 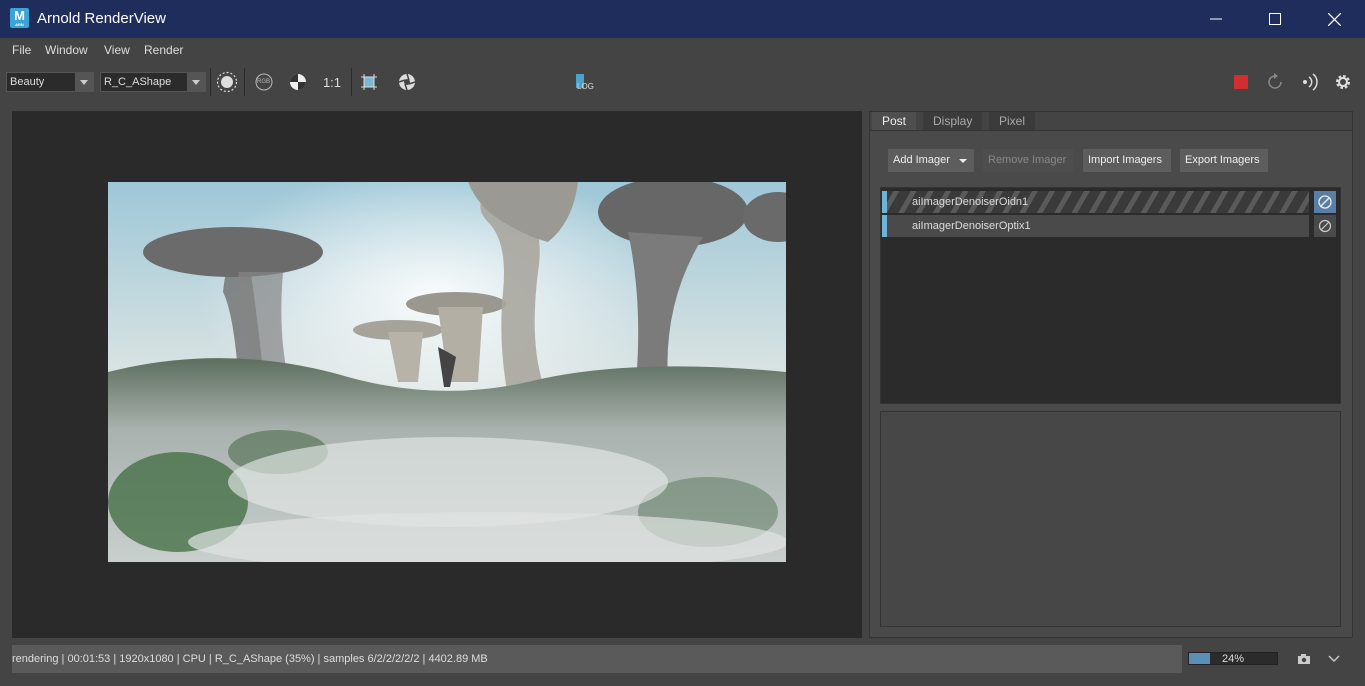 I want to click on menu-window: Window, so click(x=66, y=50).